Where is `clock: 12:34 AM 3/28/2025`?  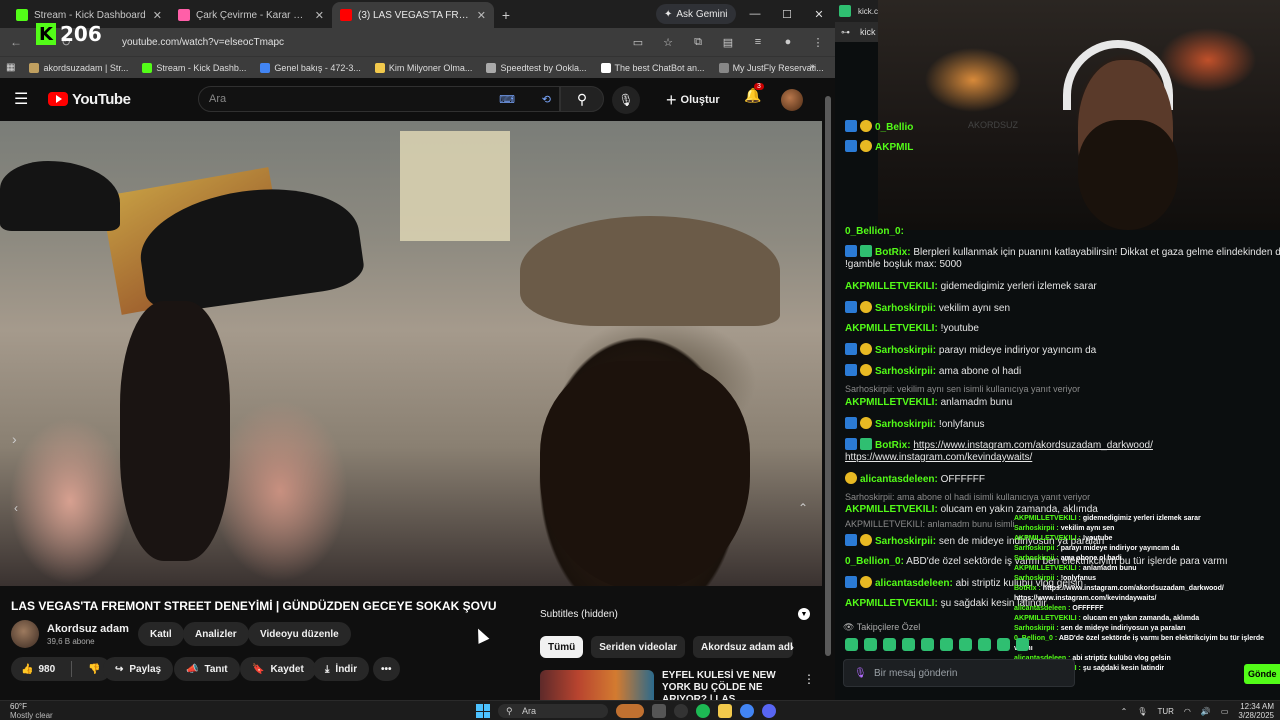 clock: 12:34 AM 3/28/2025 is located at coordinates (1256, 711).